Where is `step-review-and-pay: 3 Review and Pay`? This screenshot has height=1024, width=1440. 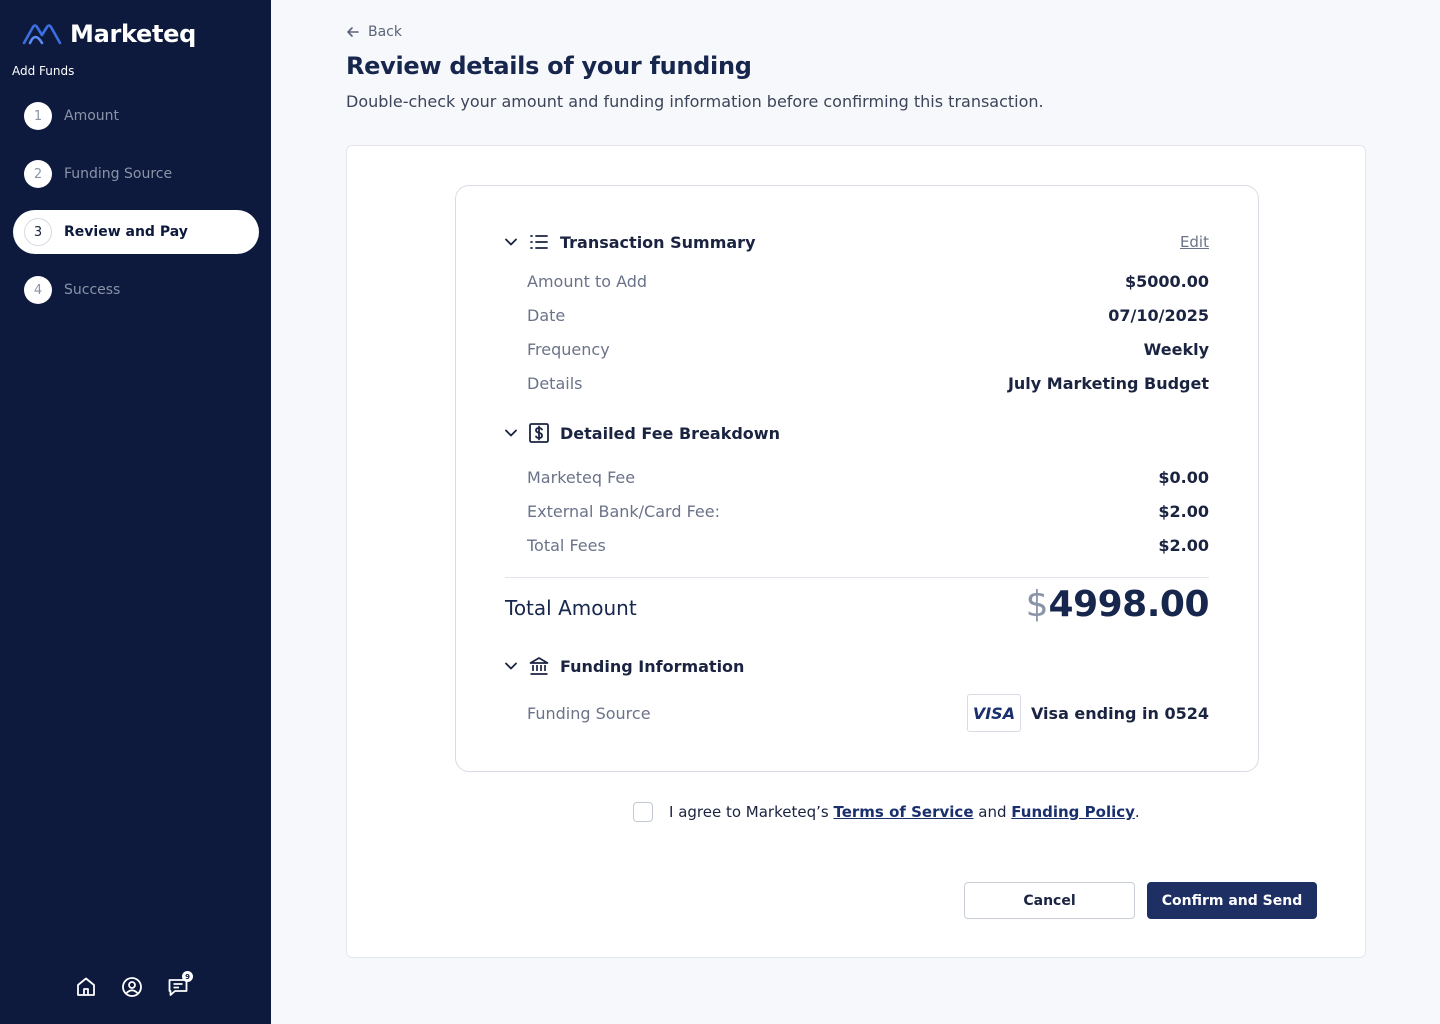
step-review-and-pay: 3 Review and Pay is located at coordinates (136, 232).